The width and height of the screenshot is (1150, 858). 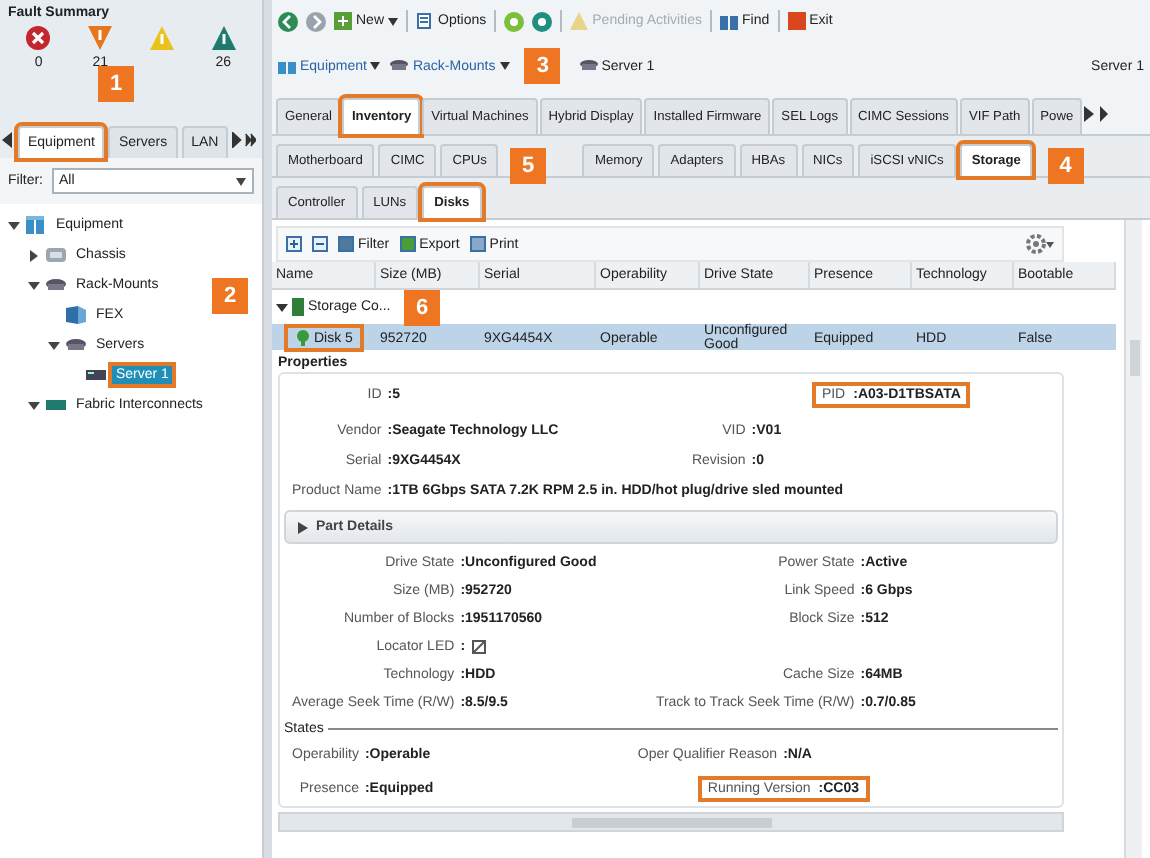 I want to click on callout-badge: 2, so click(x=230, y=296).